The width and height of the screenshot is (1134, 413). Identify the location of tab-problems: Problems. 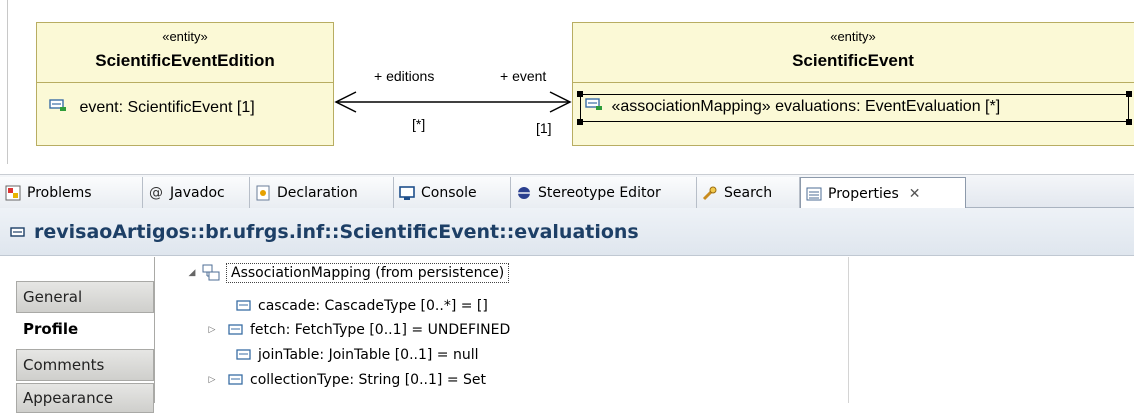
(71, 192).